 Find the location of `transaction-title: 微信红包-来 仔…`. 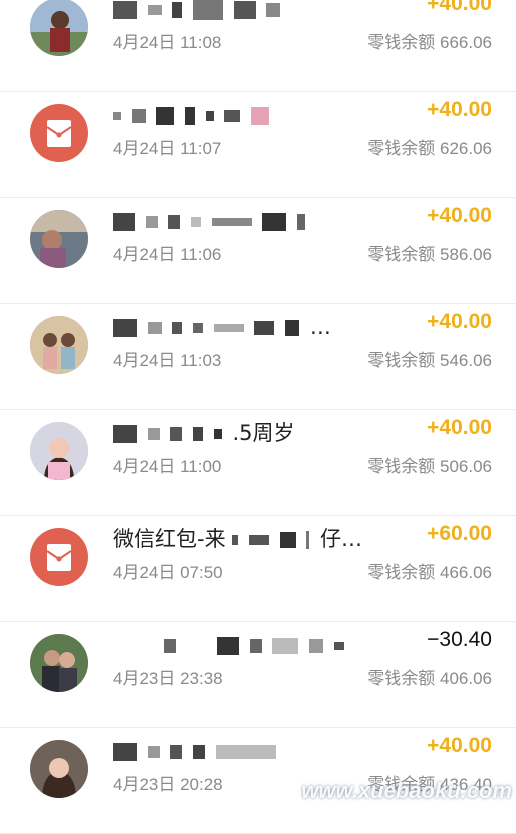

transaction-title: 微信红包-来 仔… is located at coordinates (237, 539).